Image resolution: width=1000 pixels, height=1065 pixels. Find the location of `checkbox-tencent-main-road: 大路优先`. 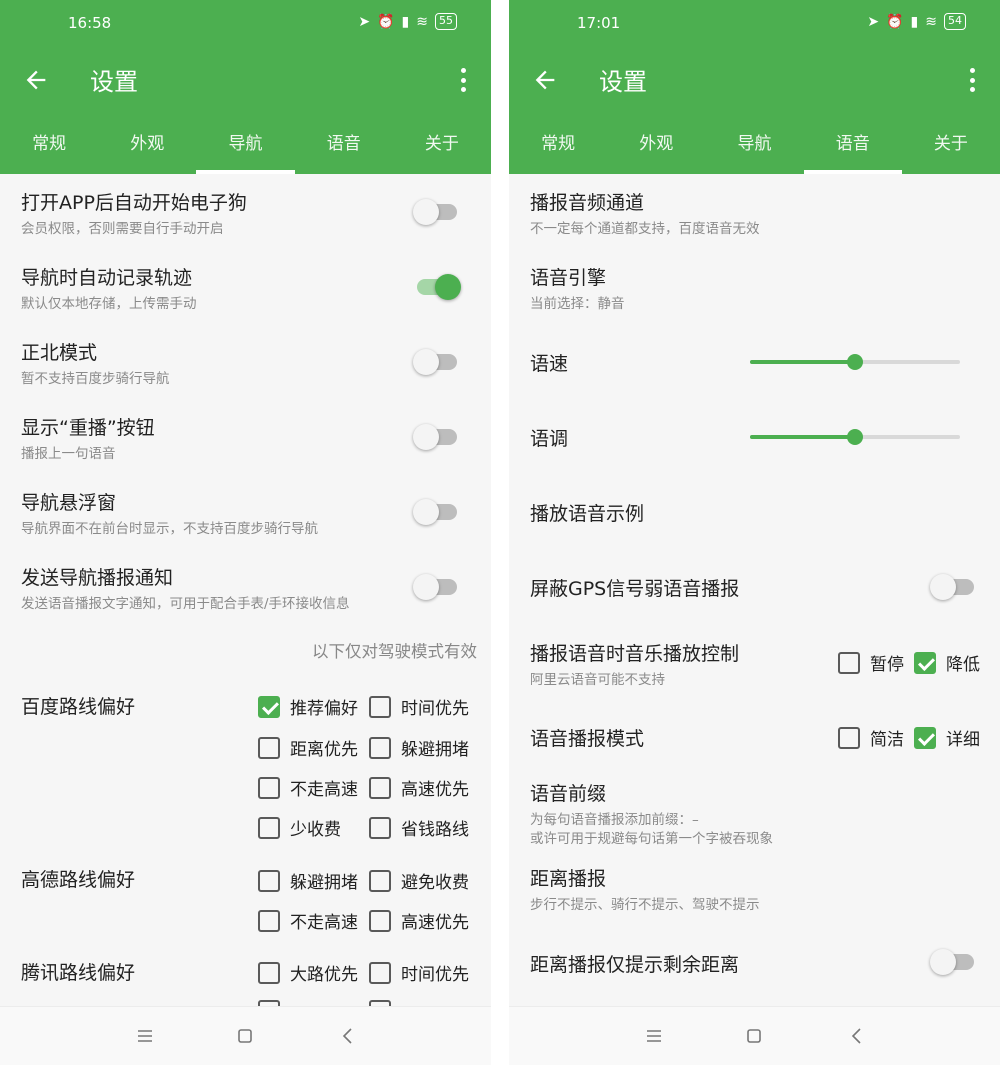

checkbox-tencent-main-road: 大路优先 is located at coordinates (308, 972).